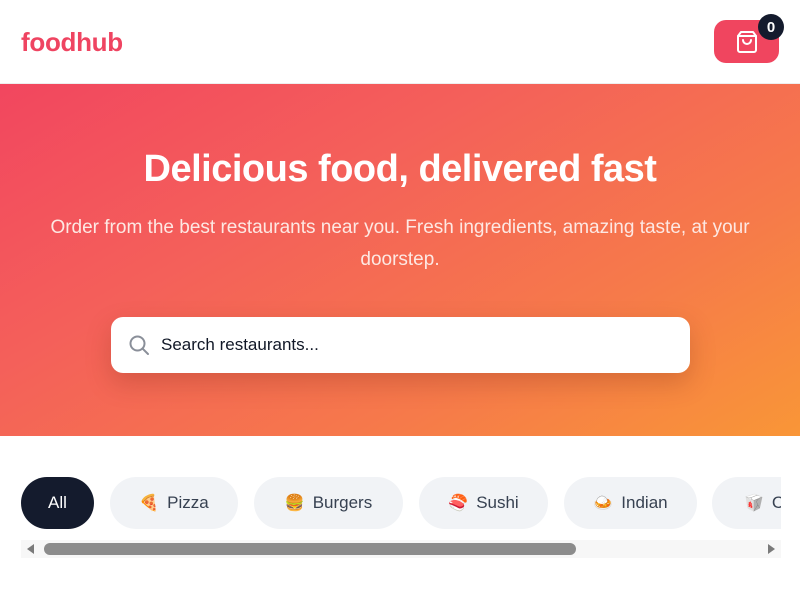  What do you see at coordinates (771, 27) in the screenshot?
I see `cart-count-badge: 0` at bounding box center [771, 27].